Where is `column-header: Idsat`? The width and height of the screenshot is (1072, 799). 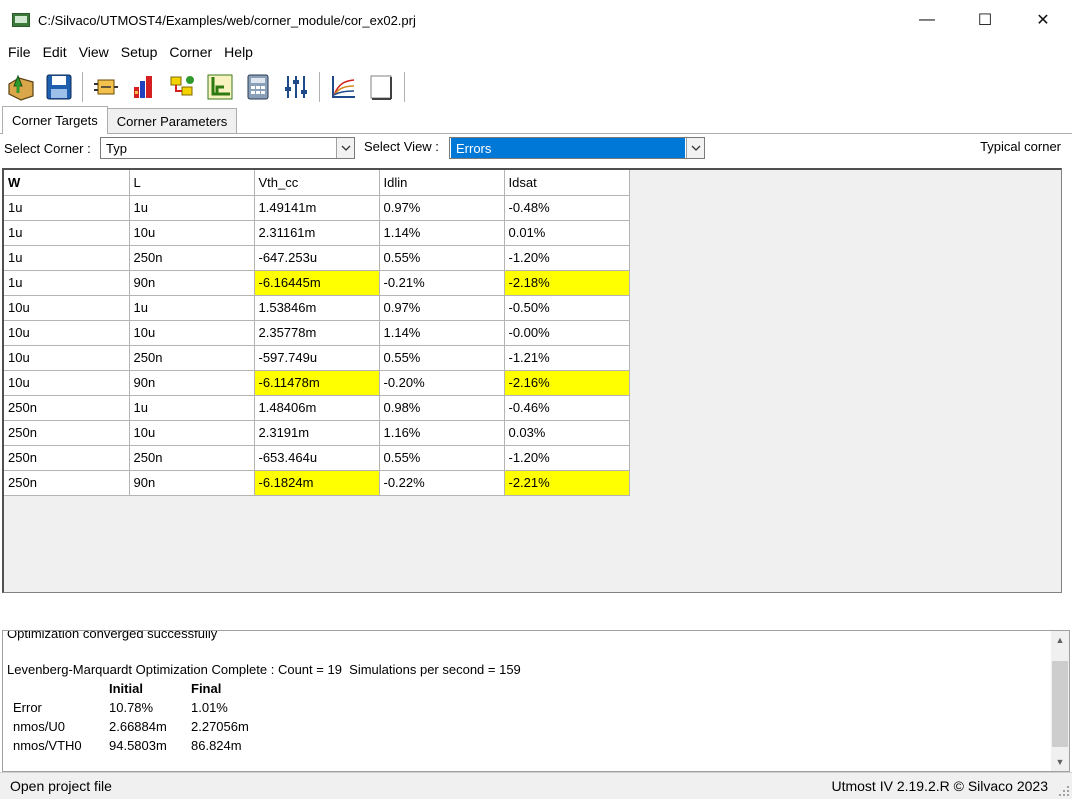
column-header: Idsat is located at coordinates (567, 183).